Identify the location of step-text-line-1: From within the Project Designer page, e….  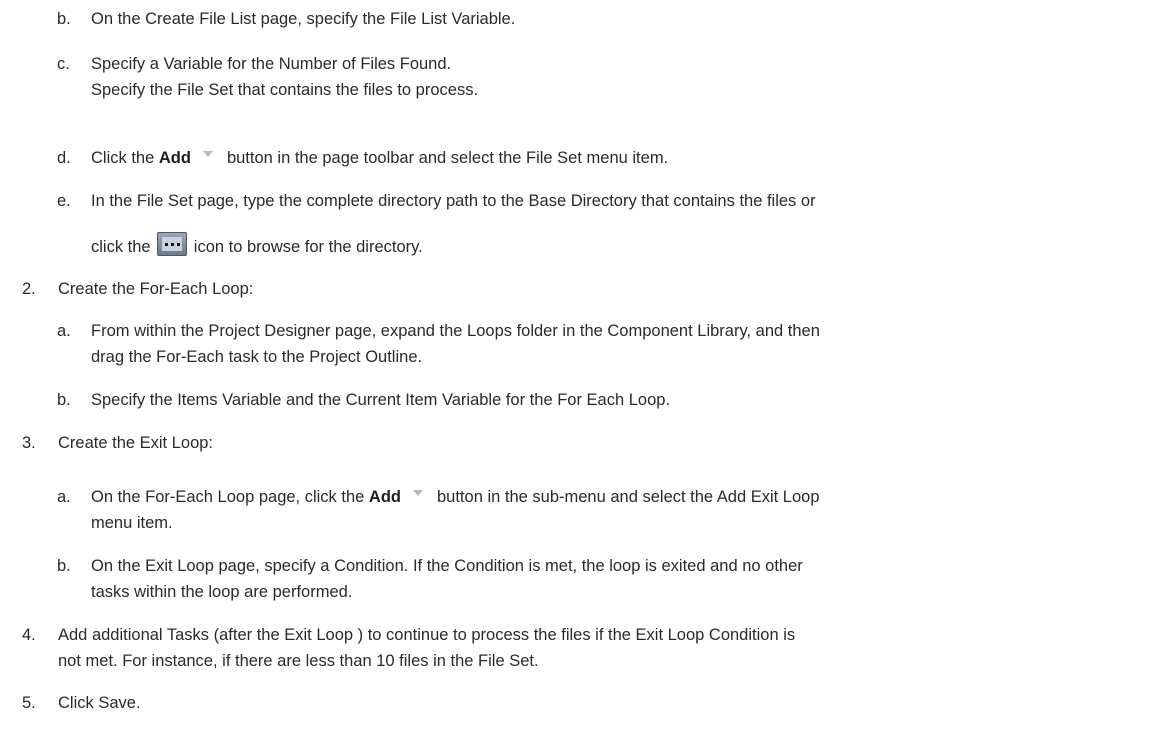
(455, 331).